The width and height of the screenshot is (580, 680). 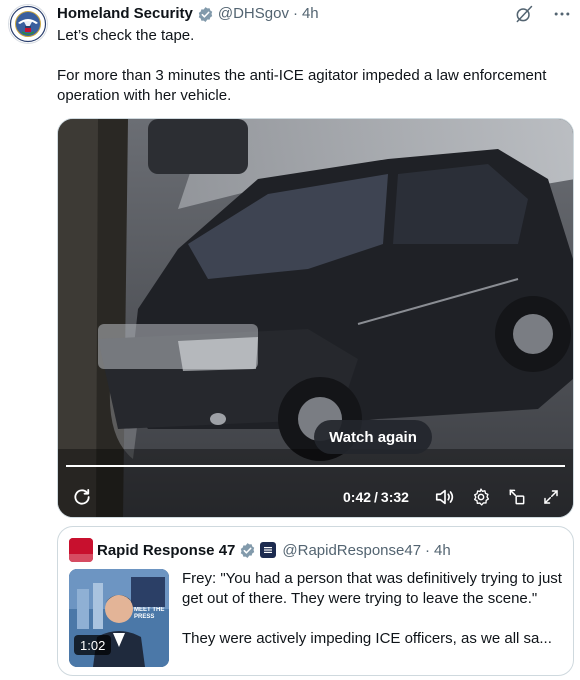 I want to click on video-time-readout: 0:42 / 3:32, so click(x=376, y=497).